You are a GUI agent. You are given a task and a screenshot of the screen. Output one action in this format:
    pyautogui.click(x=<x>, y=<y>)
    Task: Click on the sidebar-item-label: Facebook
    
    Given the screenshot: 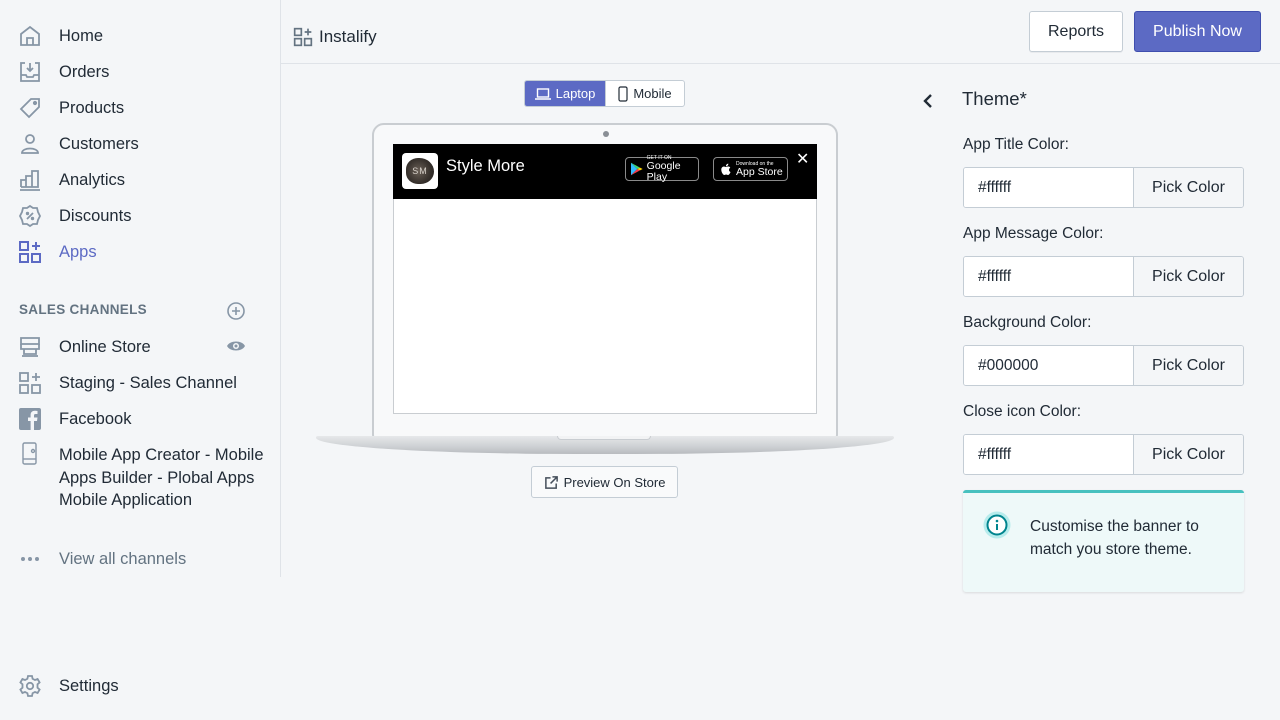 What is the action you would take?
    pyautogui.click(x=95, y=418)
    